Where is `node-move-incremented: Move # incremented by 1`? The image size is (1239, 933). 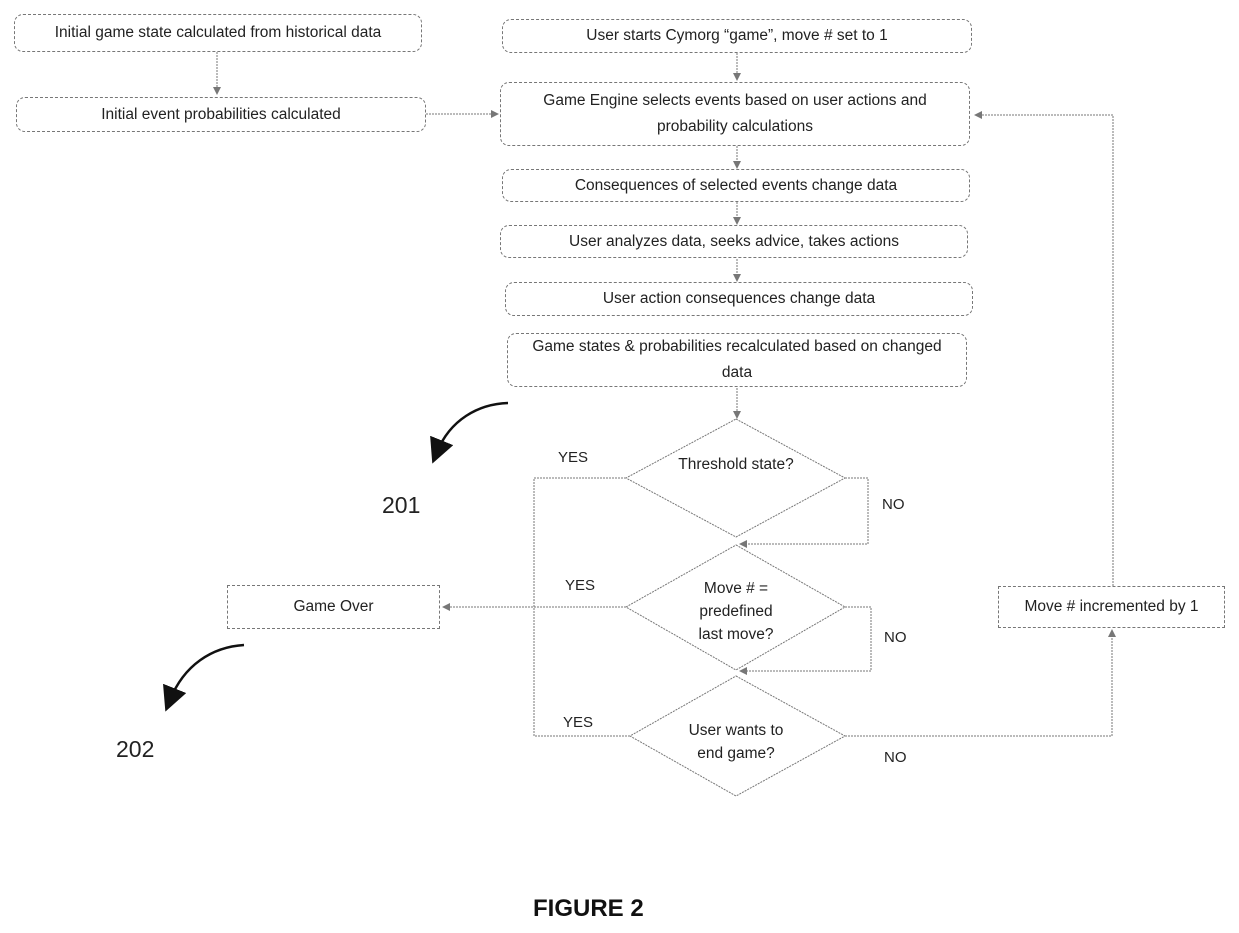 node-move-incremented: Move # incremented by 1 is located at coordinates (1111, 607).